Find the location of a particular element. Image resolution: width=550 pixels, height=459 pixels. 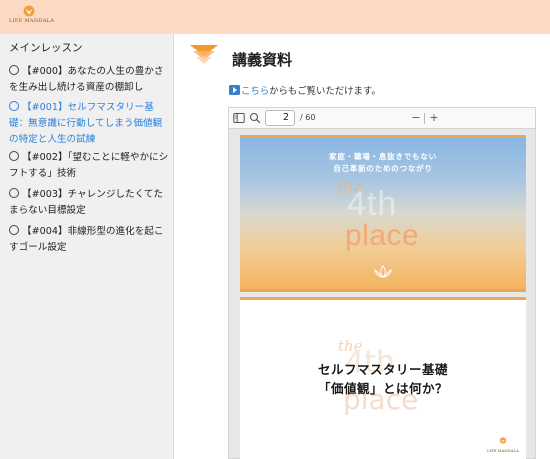

page-total: / 60 is located at coordinates (308, 117).